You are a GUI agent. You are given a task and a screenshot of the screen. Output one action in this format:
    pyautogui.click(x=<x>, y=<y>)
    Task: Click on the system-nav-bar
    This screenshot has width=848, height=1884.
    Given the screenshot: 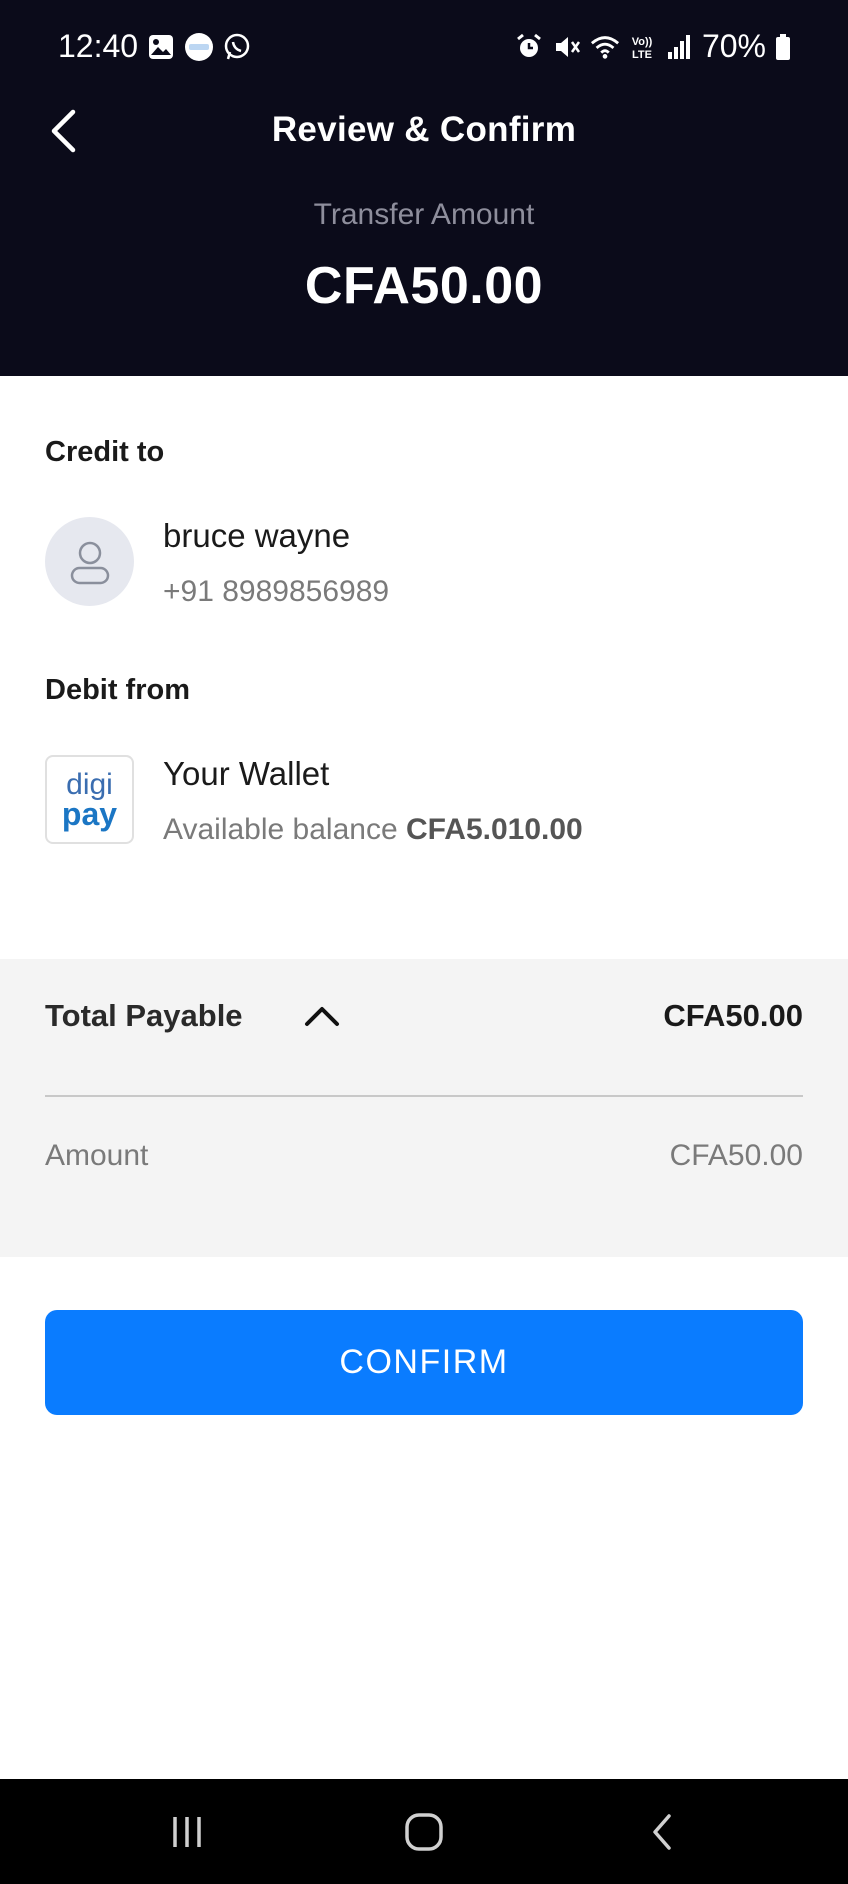 What is the action you would take?
    pyautogui.click(x=424, y=1831)
    